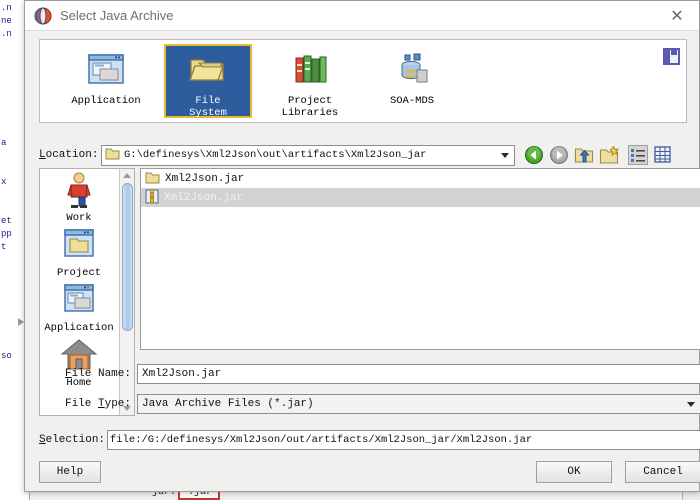  What do you see at coordinates (662, 472) in the screenshot?
I see `cancel-button: Cancel` at bounding box center [662, 472].